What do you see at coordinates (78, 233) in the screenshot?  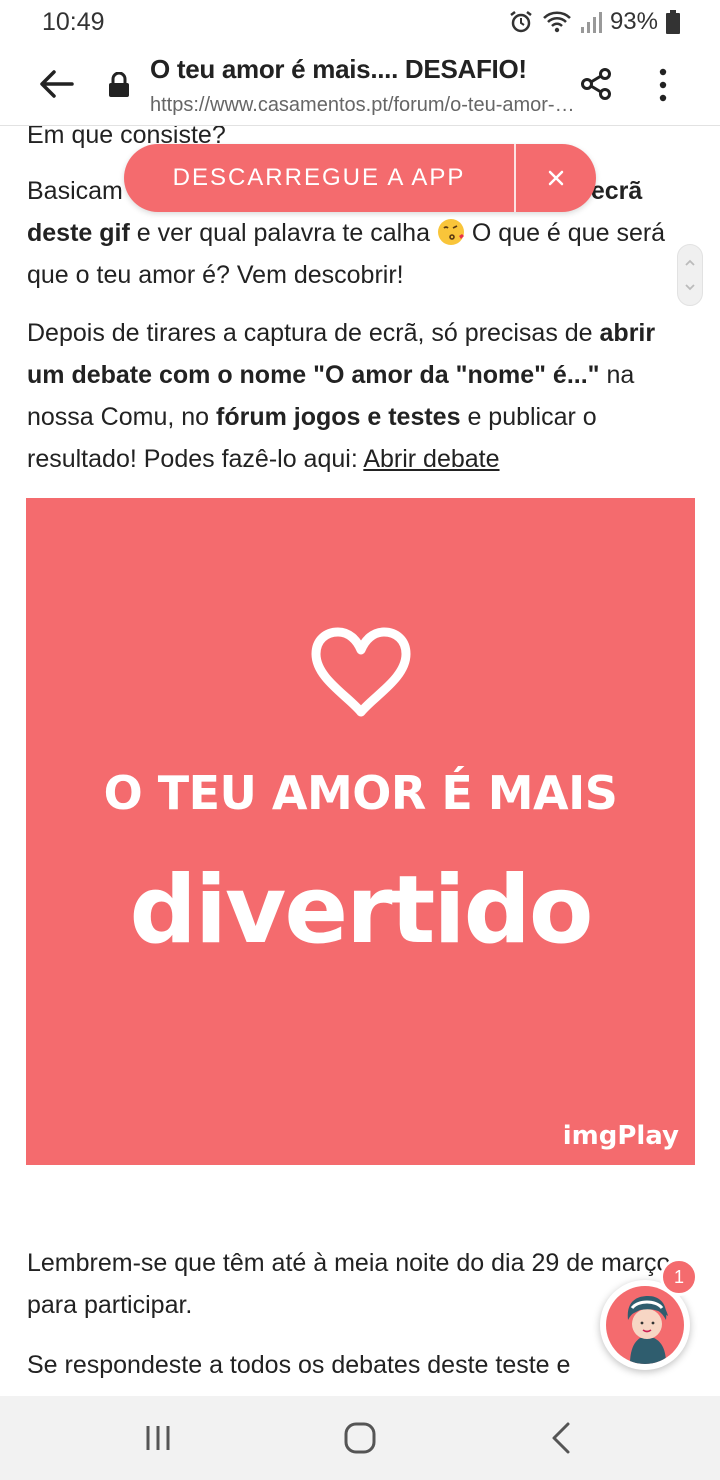 I see `bold-text: deste gif` at bounding box center [78, 233].